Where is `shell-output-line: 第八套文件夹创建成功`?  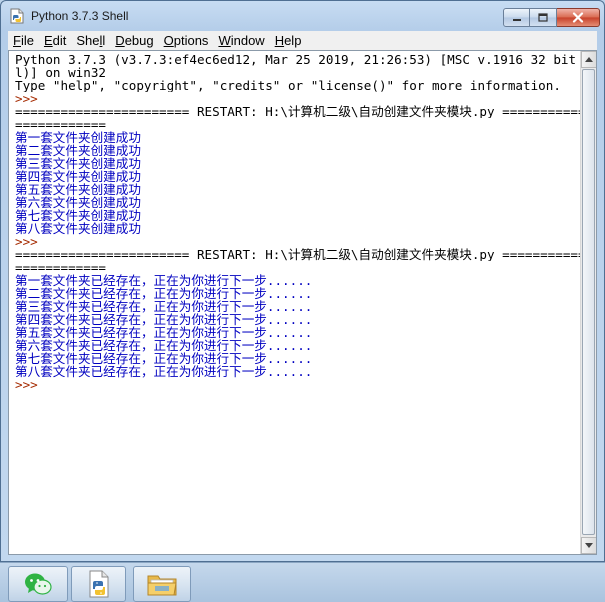 shell-output-line: 第八套文件夹创建成功 is located at coordinates (78, 228).